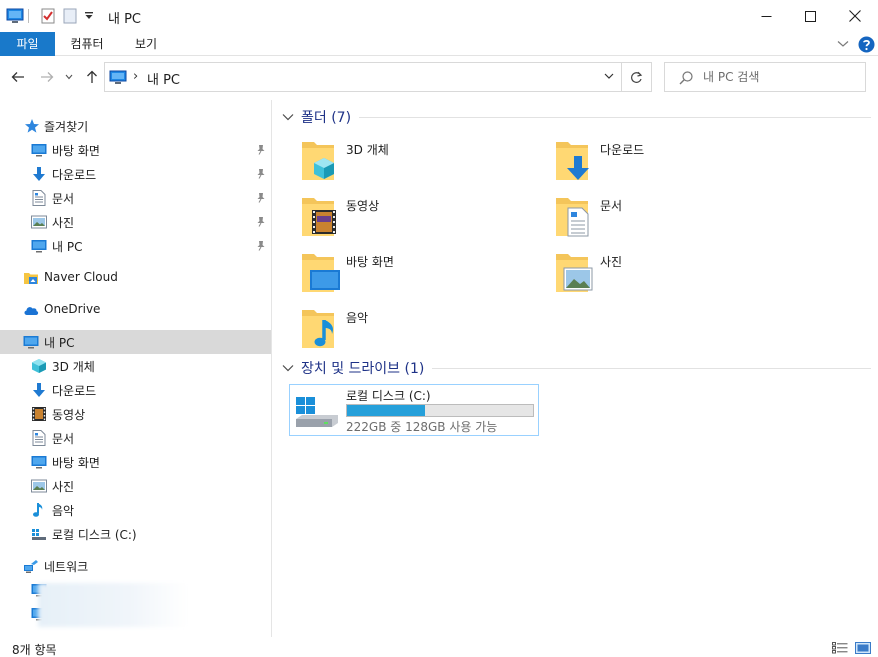  What do you see at coordinates (651, 368) in the screenshot?
I see `group-divider` at bounding box center [651, 368].